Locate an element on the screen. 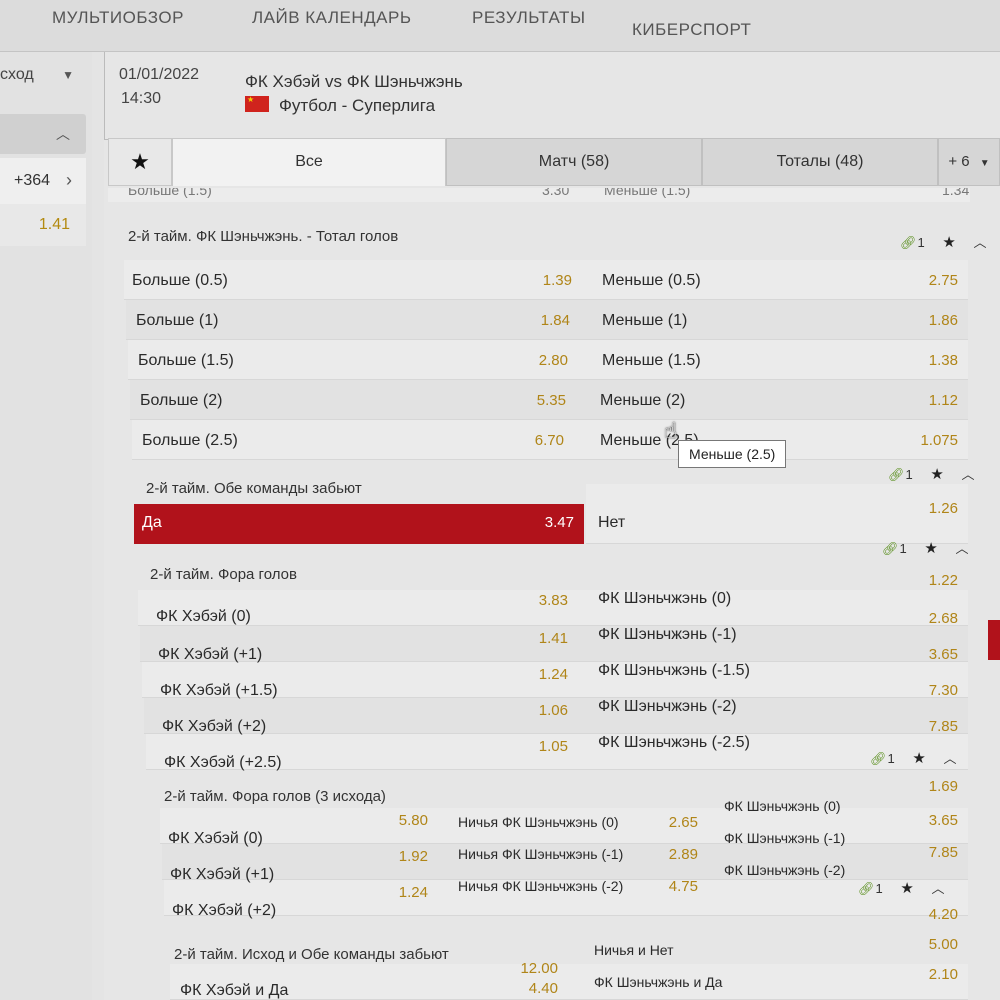  outcome-label: ФК Хэбэй (+1.5) is located at coordinates (219, 690).